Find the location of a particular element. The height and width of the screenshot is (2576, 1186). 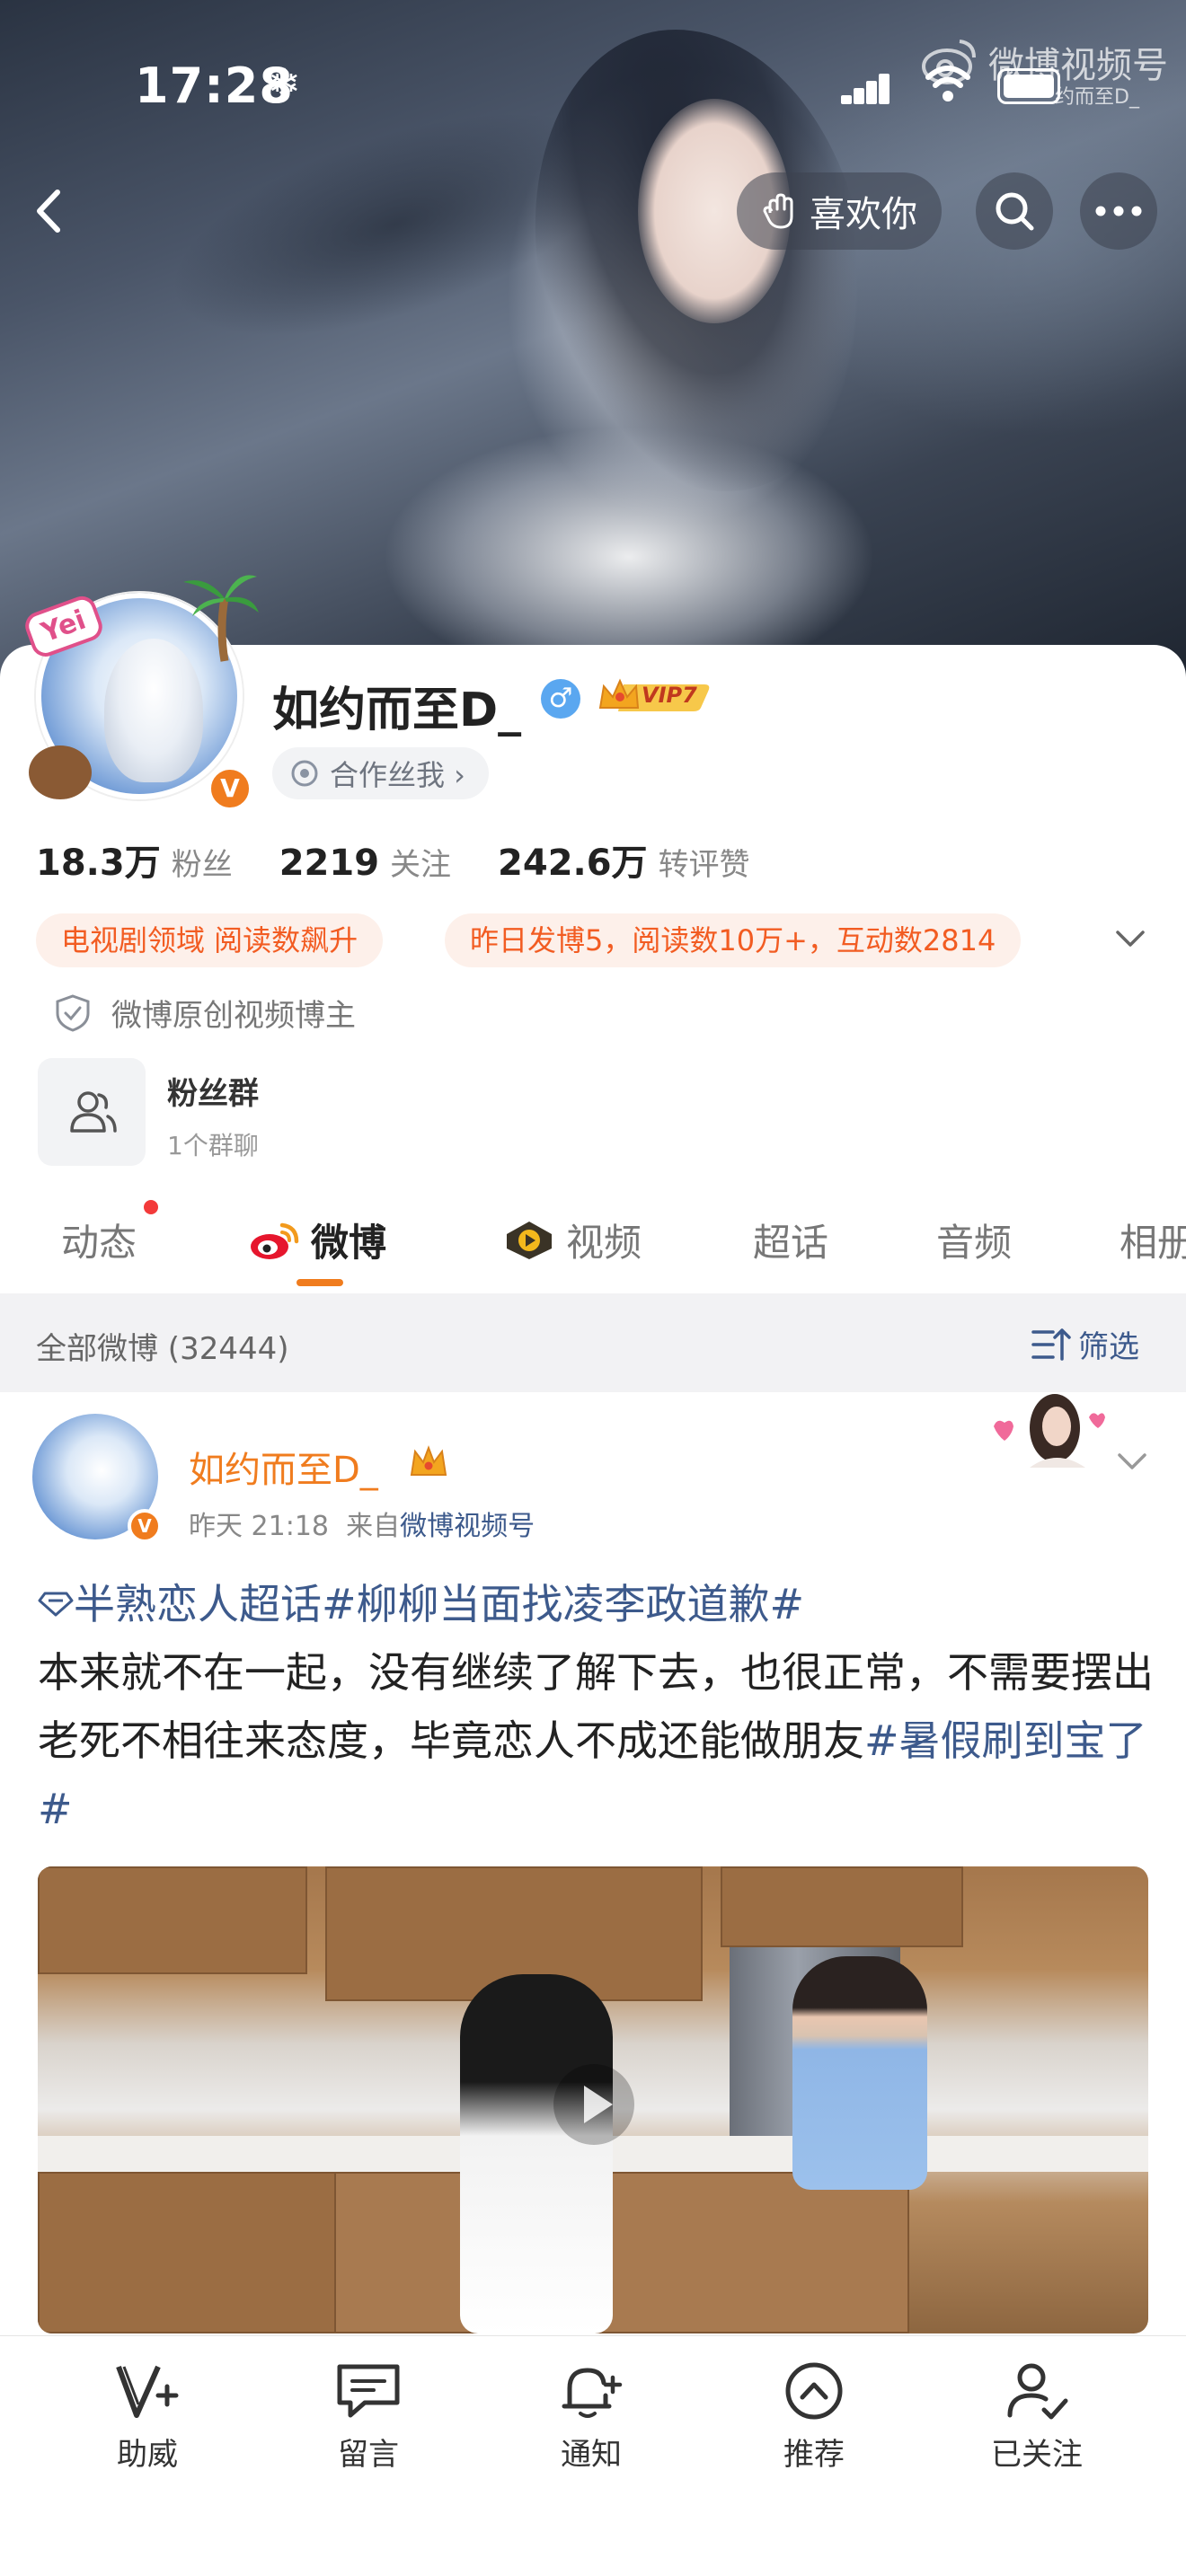

interactions-label: 转评赞 is located at coordinates (704, 865).